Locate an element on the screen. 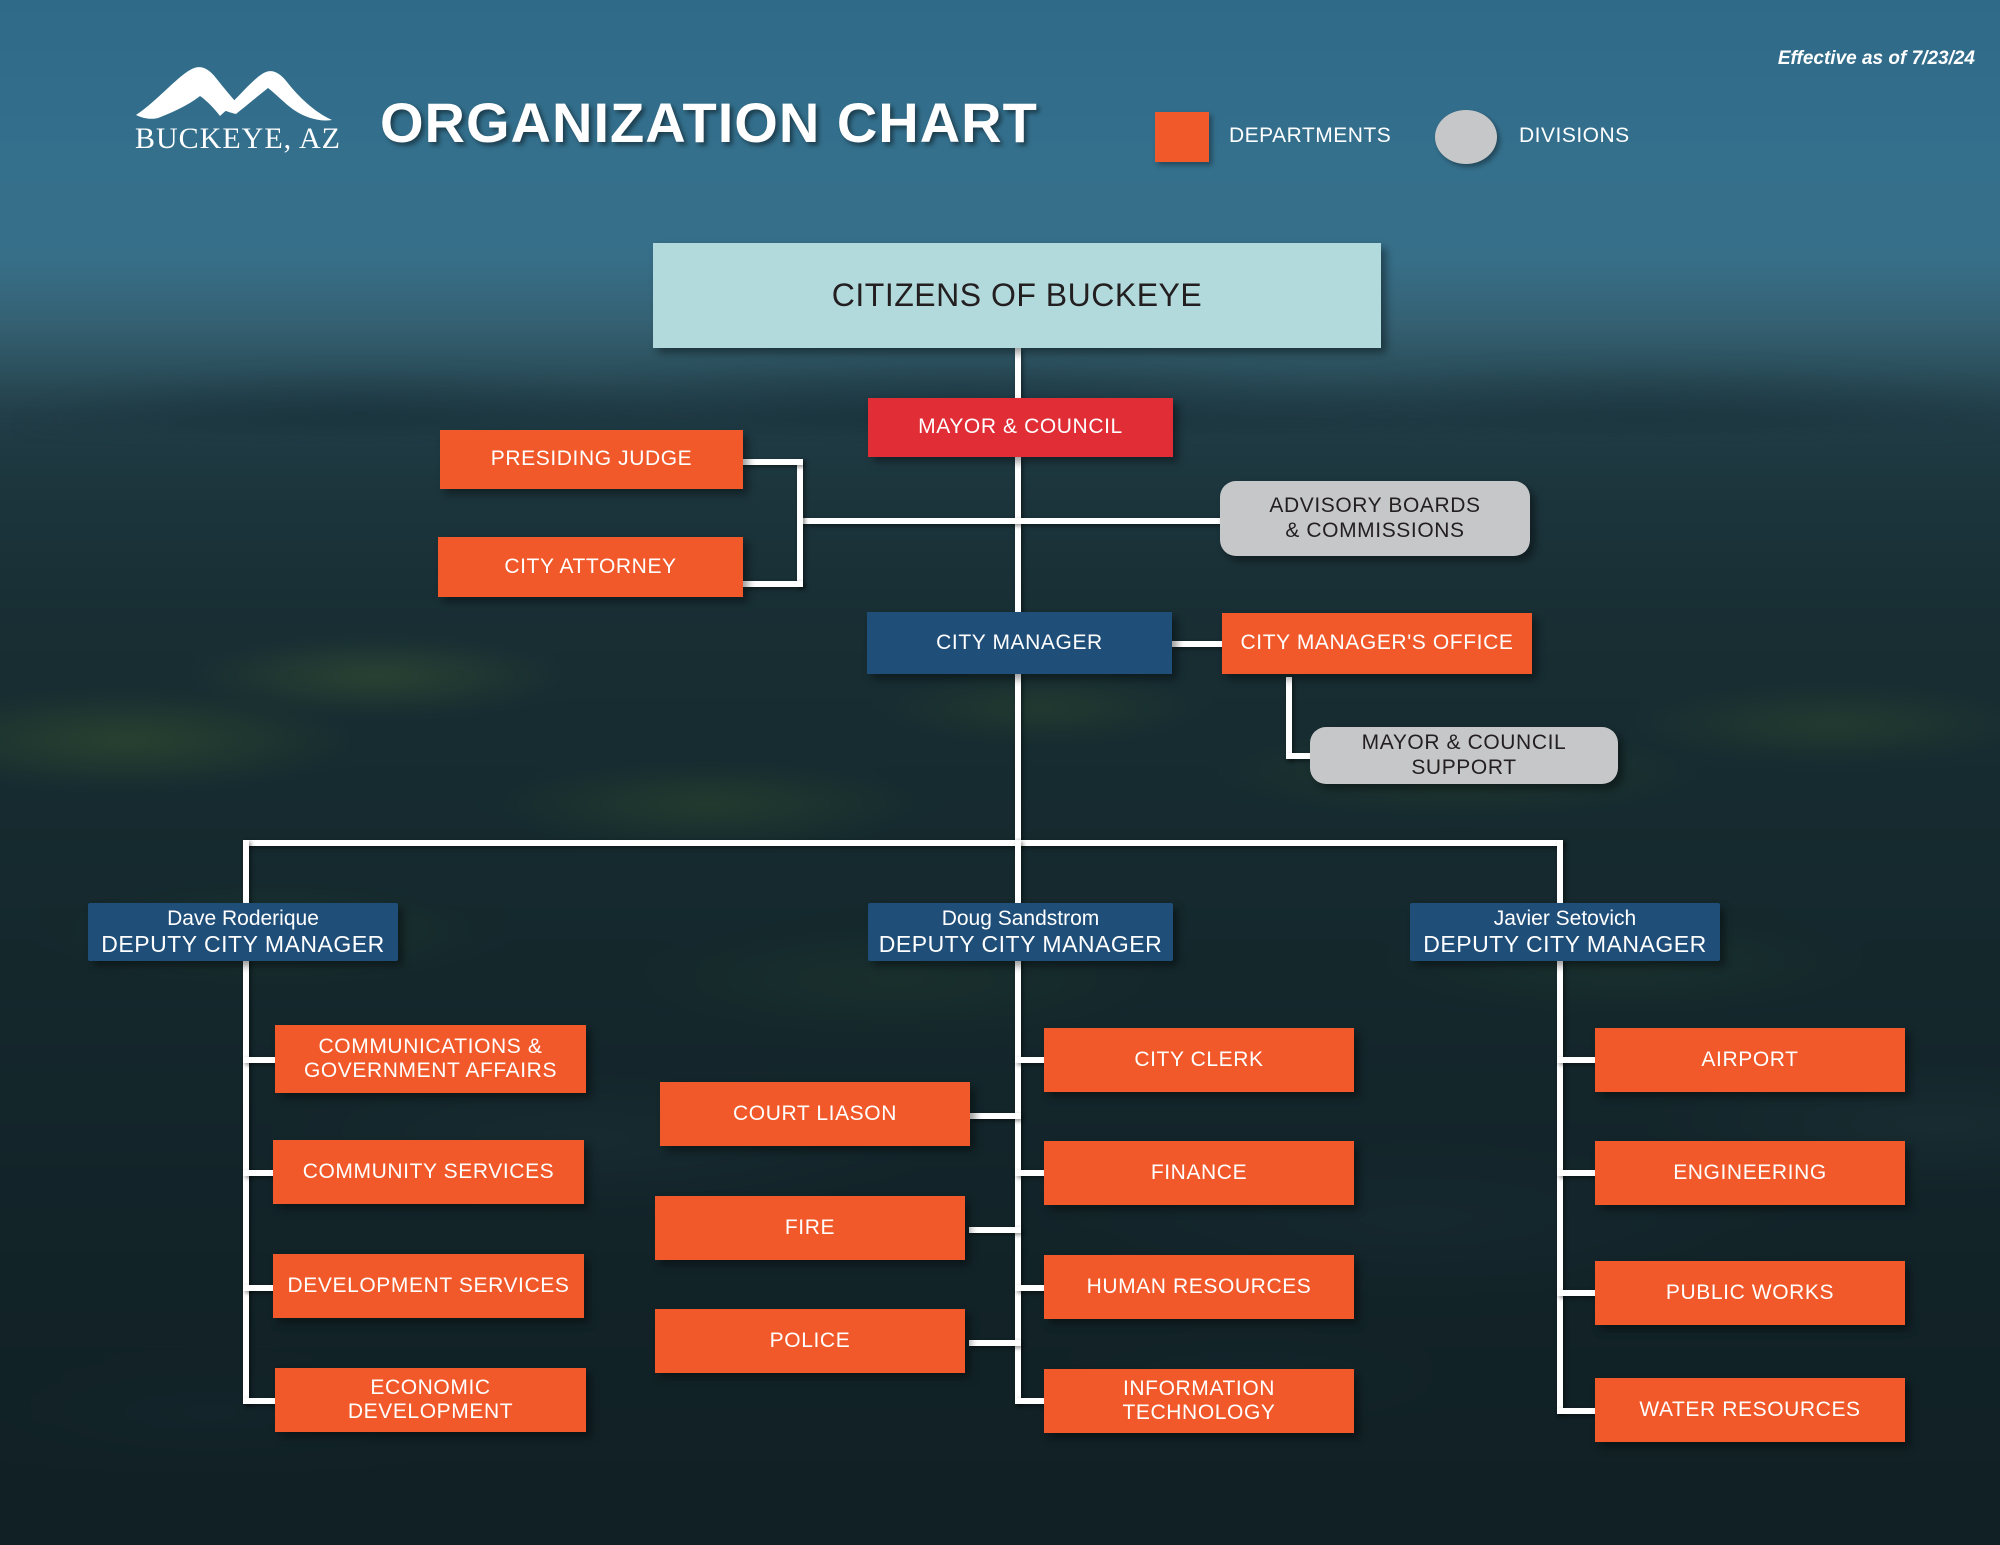  node-airport: AIRPORT is located at coordinates (1750, 1060).